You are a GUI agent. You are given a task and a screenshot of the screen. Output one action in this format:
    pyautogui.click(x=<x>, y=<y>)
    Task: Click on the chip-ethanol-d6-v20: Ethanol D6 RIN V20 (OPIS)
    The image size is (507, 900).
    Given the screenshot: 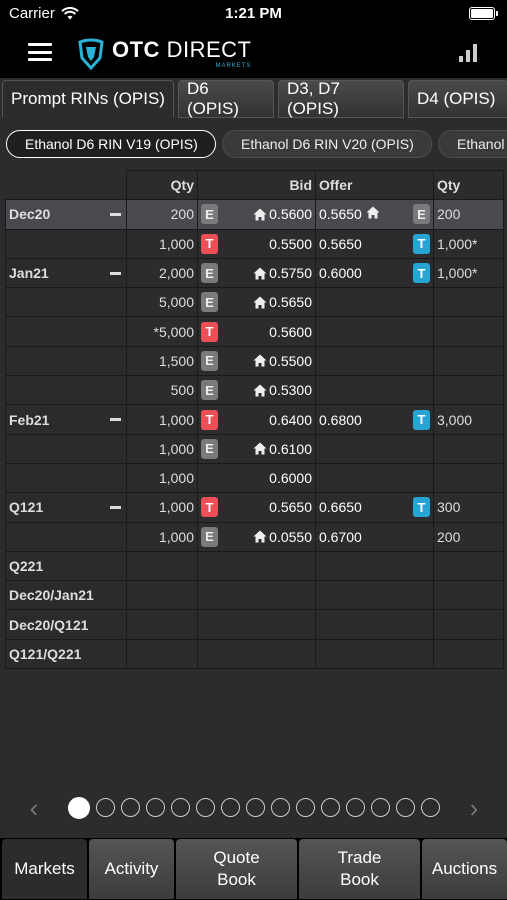 What is the action you would take?
    pyautogui.click(x=327, y=144)
    